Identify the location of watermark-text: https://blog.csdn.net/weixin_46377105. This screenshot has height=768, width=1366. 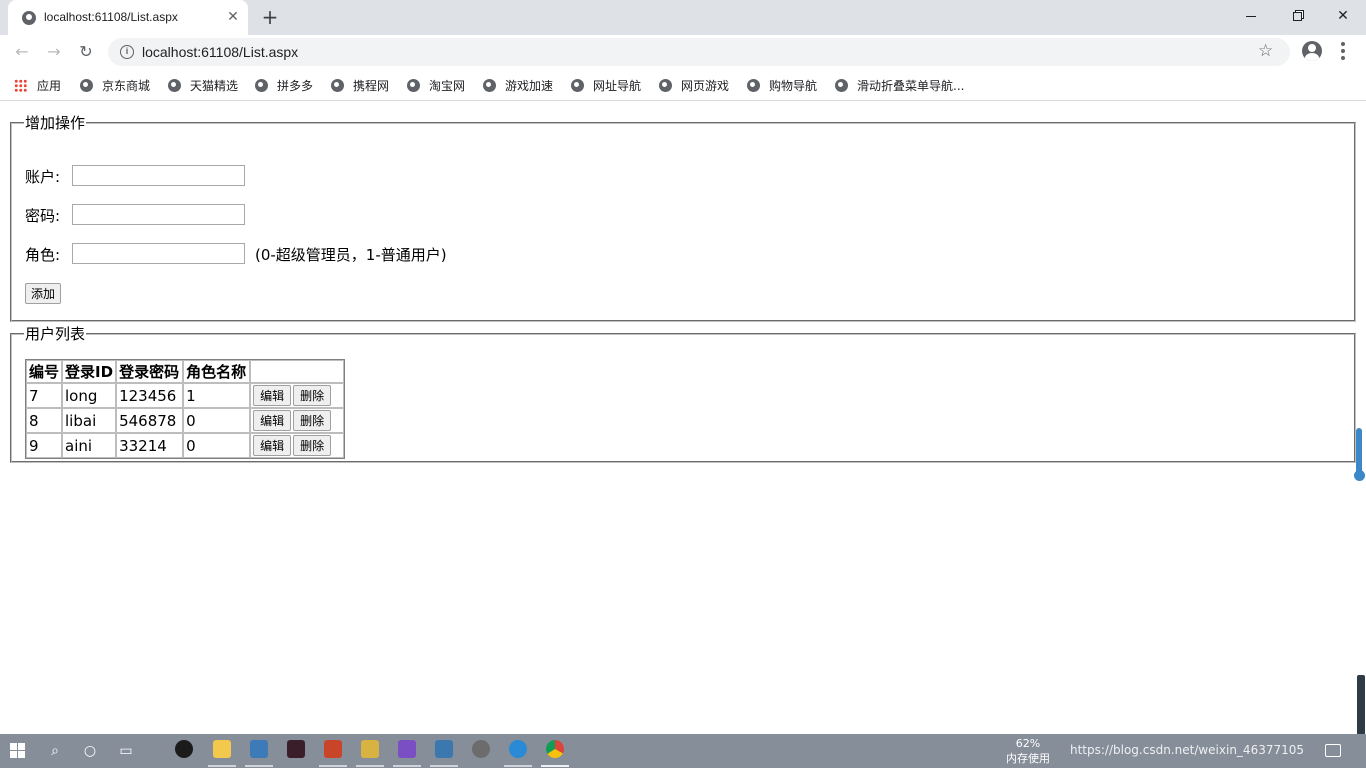
(1187, 750).